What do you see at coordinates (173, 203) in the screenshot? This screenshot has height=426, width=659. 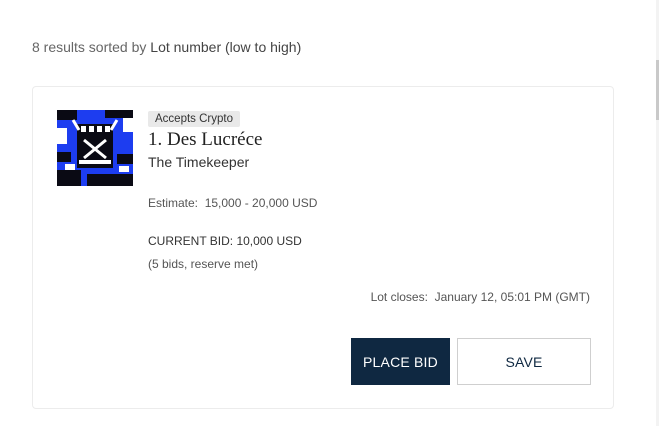 I see `estimate-label: Estimate:` at bounding box center [173, 203].